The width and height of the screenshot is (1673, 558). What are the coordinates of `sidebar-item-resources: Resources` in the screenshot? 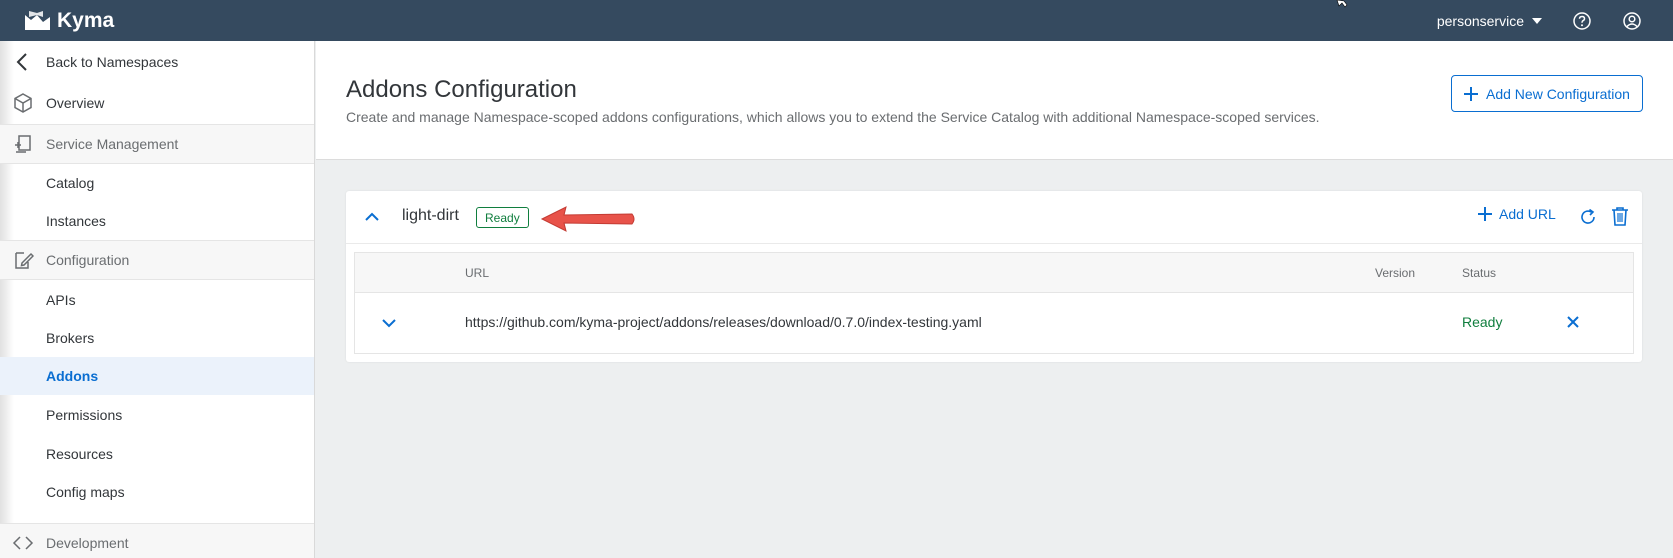 It's located at (157, 453).